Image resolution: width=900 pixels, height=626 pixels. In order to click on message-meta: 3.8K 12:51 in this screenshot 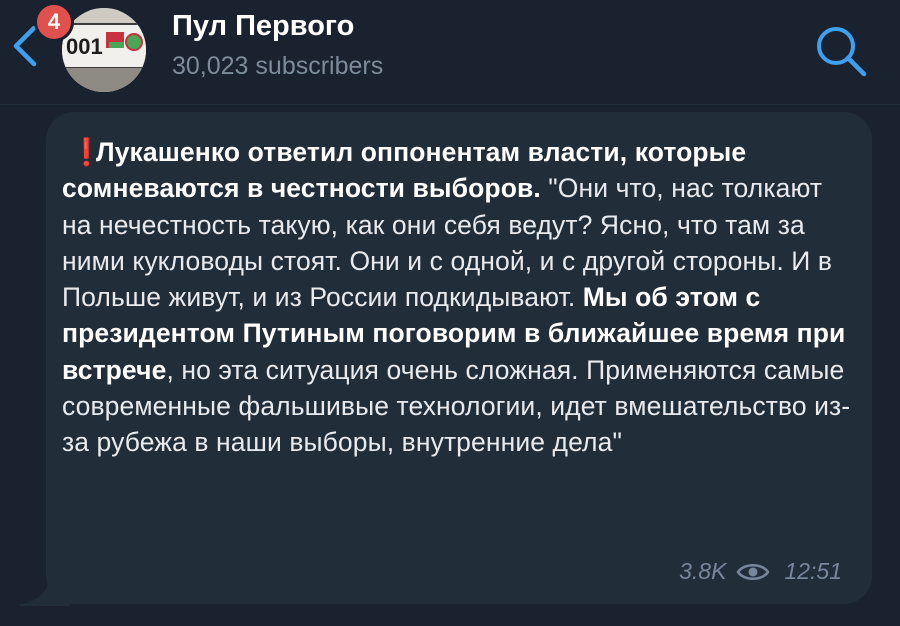, I will do `click(760, 571)`.